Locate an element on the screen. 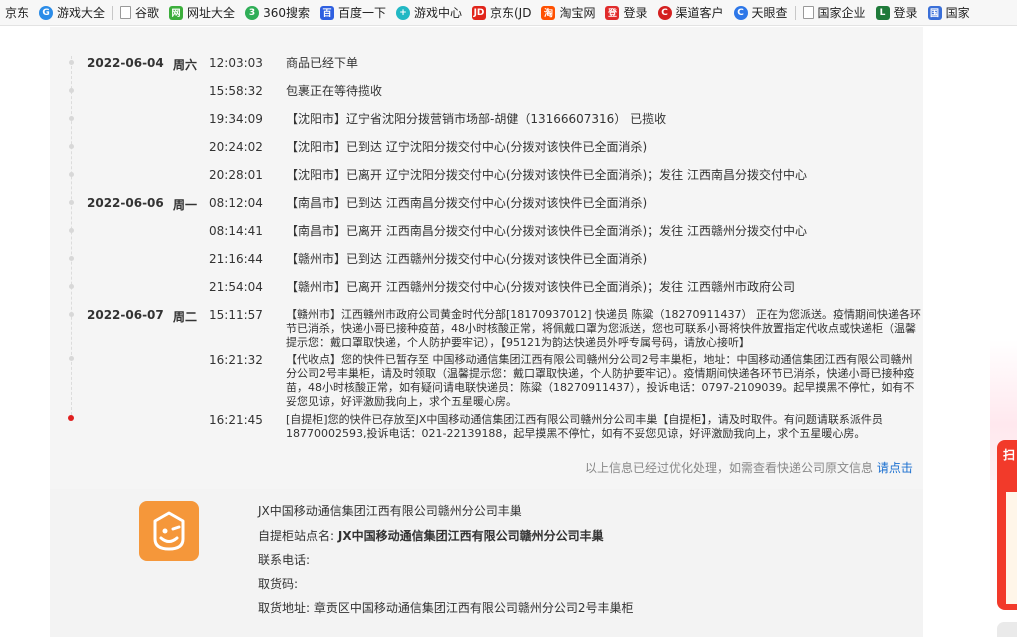  pickup-station-row: 自提柜站点名: JX中国移动通信集团江西有限公司赣州分公司丰巢 is located at coordinates (431, 535).